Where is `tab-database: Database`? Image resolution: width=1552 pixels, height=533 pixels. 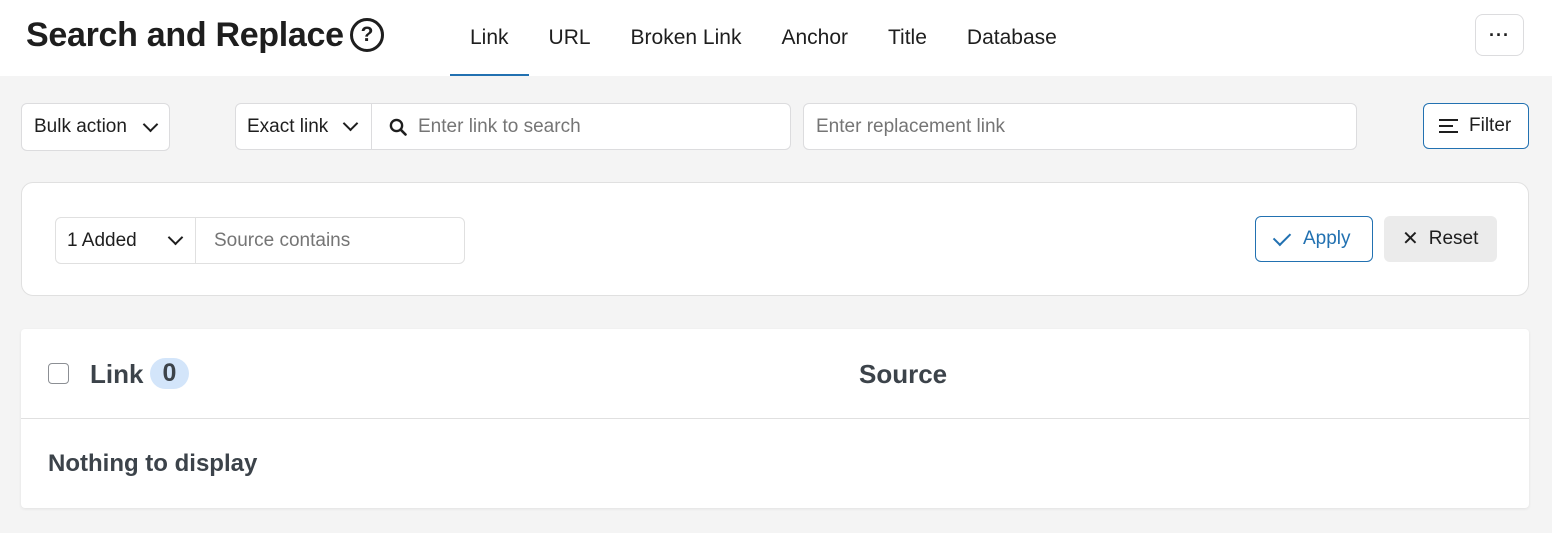 tab-database: Database is located at coordinates (1012, 38).